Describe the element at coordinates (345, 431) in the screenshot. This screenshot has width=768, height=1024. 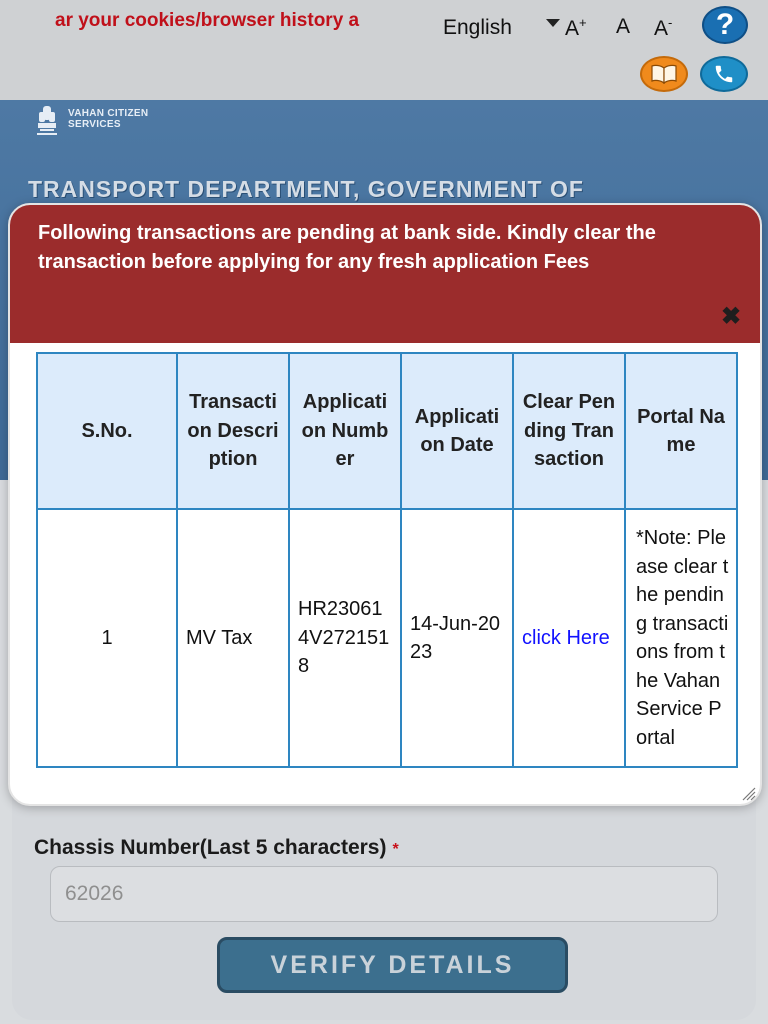
I see `col-header-application-number: Application Number` at that location.